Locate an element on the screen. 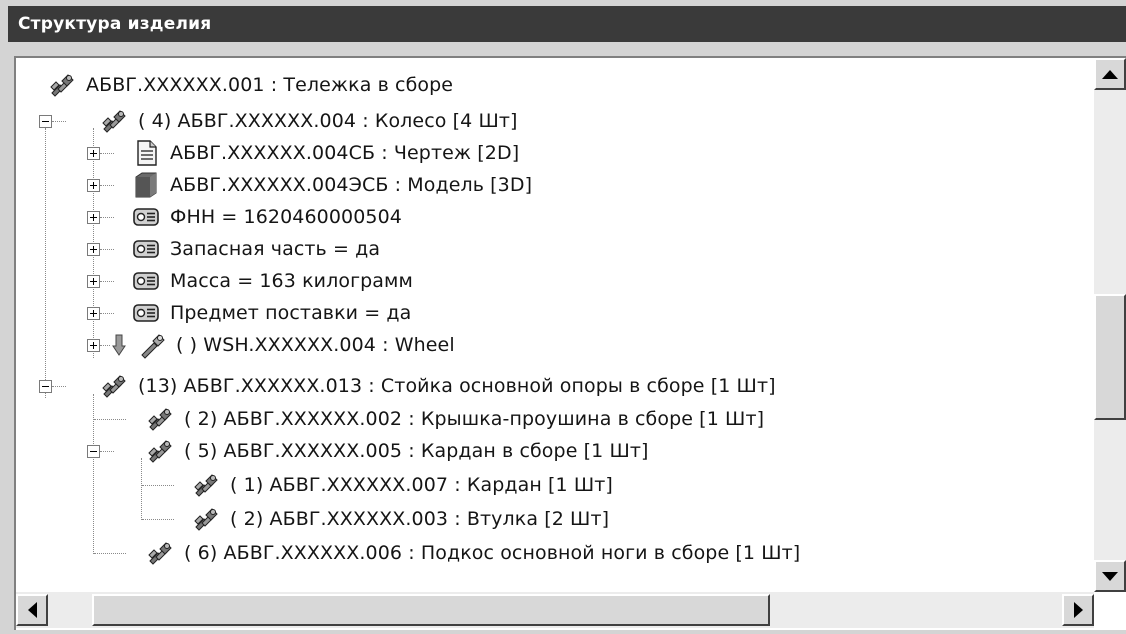 The height and width of the screenshot is (634, 1126). scroll-up-button is located at coordinates (1110, 74).